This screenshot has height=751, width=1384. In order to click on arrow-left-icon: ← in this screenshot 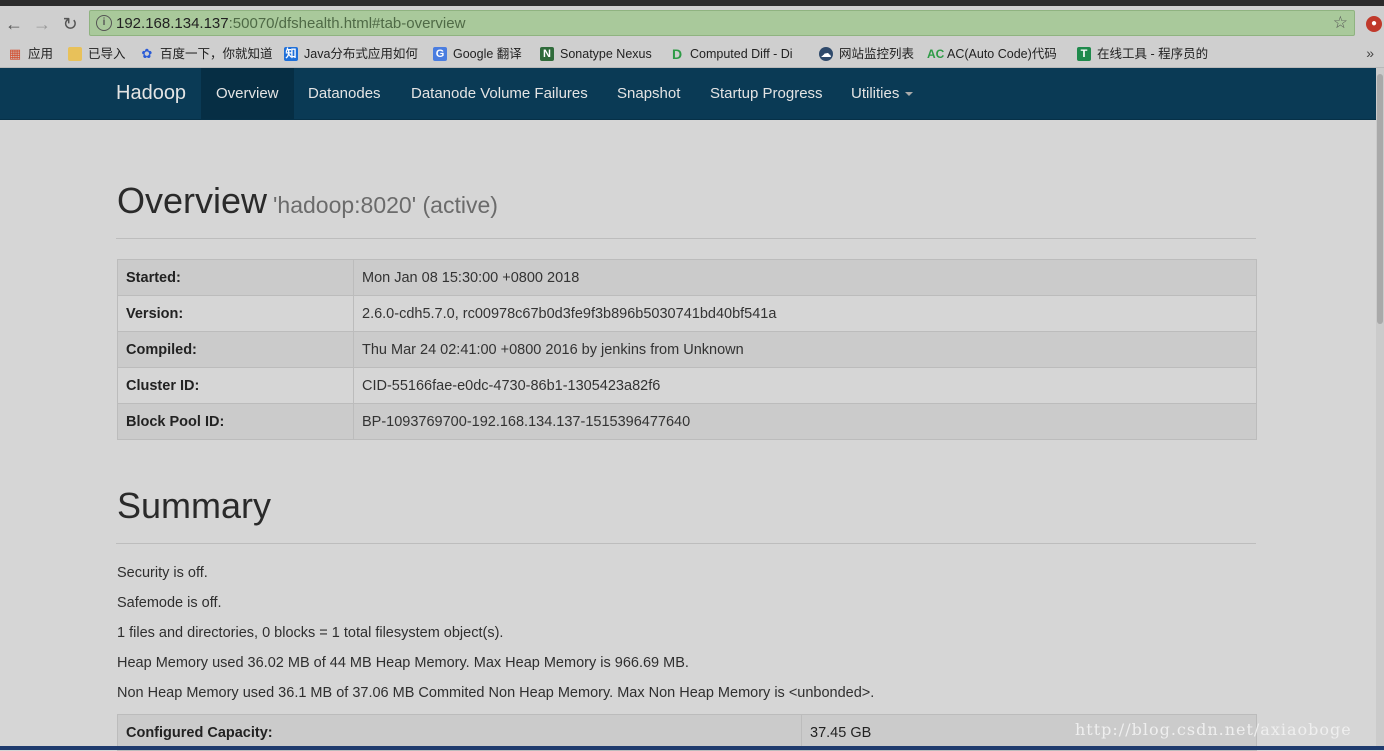, I will do `click(14, 24)`.